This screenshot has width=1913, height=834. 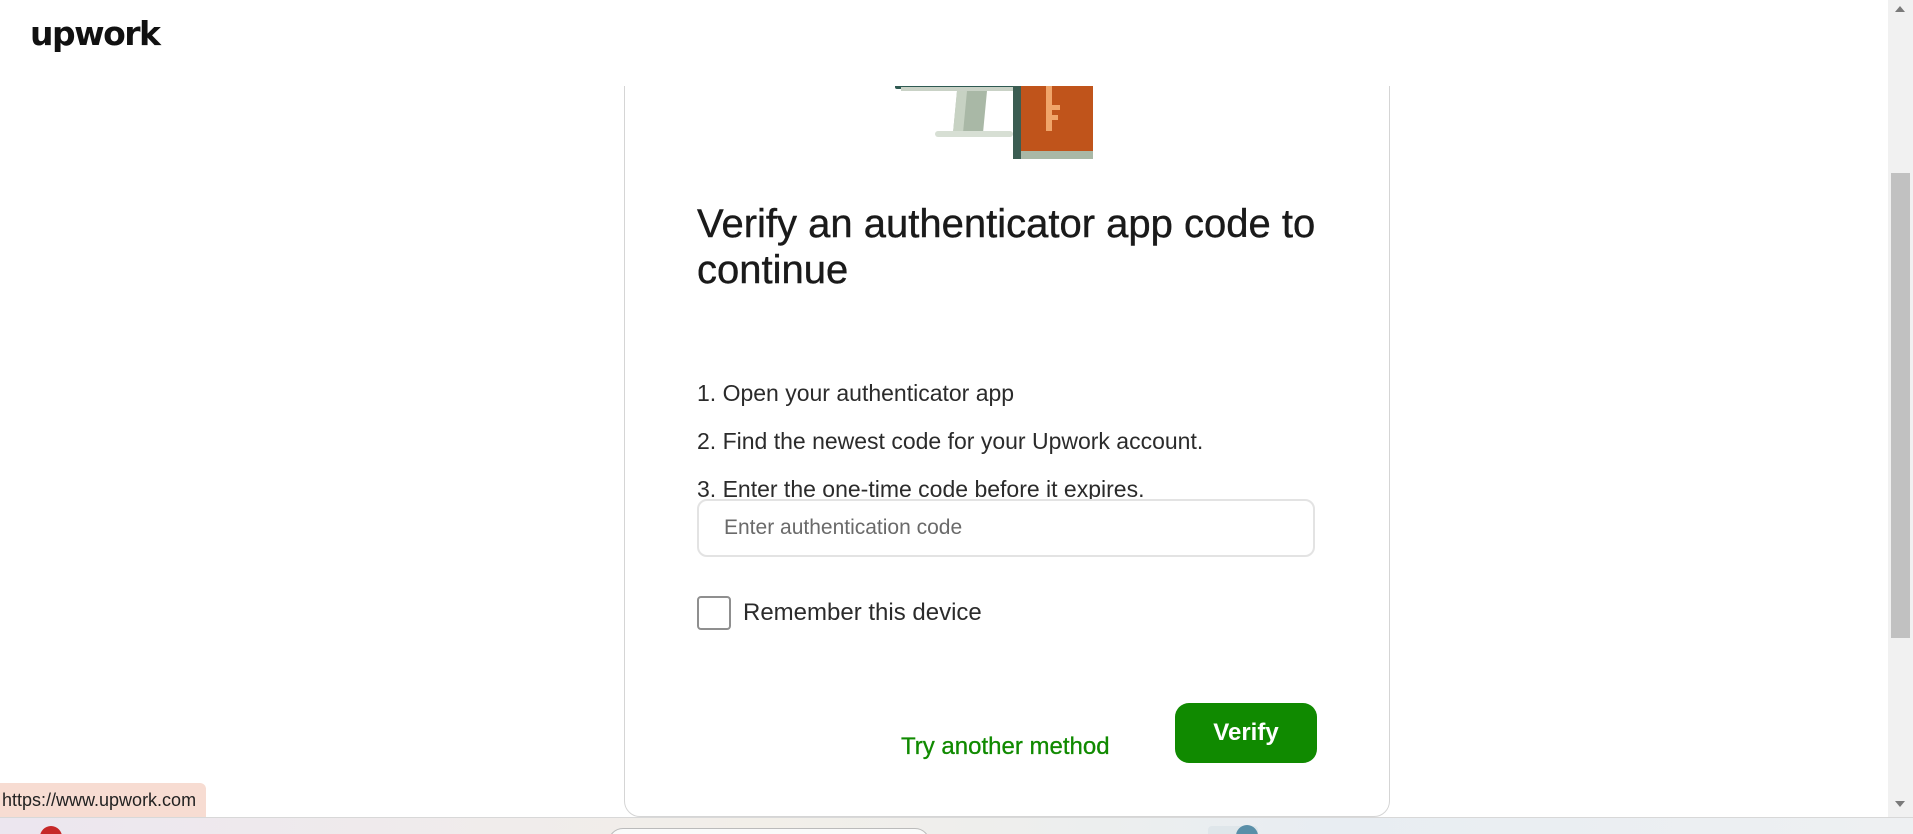 What do you see at coordinates (95, 33) in the screenshot?
I see `upwork-logo: upwork` at bounding box center [95, 33].